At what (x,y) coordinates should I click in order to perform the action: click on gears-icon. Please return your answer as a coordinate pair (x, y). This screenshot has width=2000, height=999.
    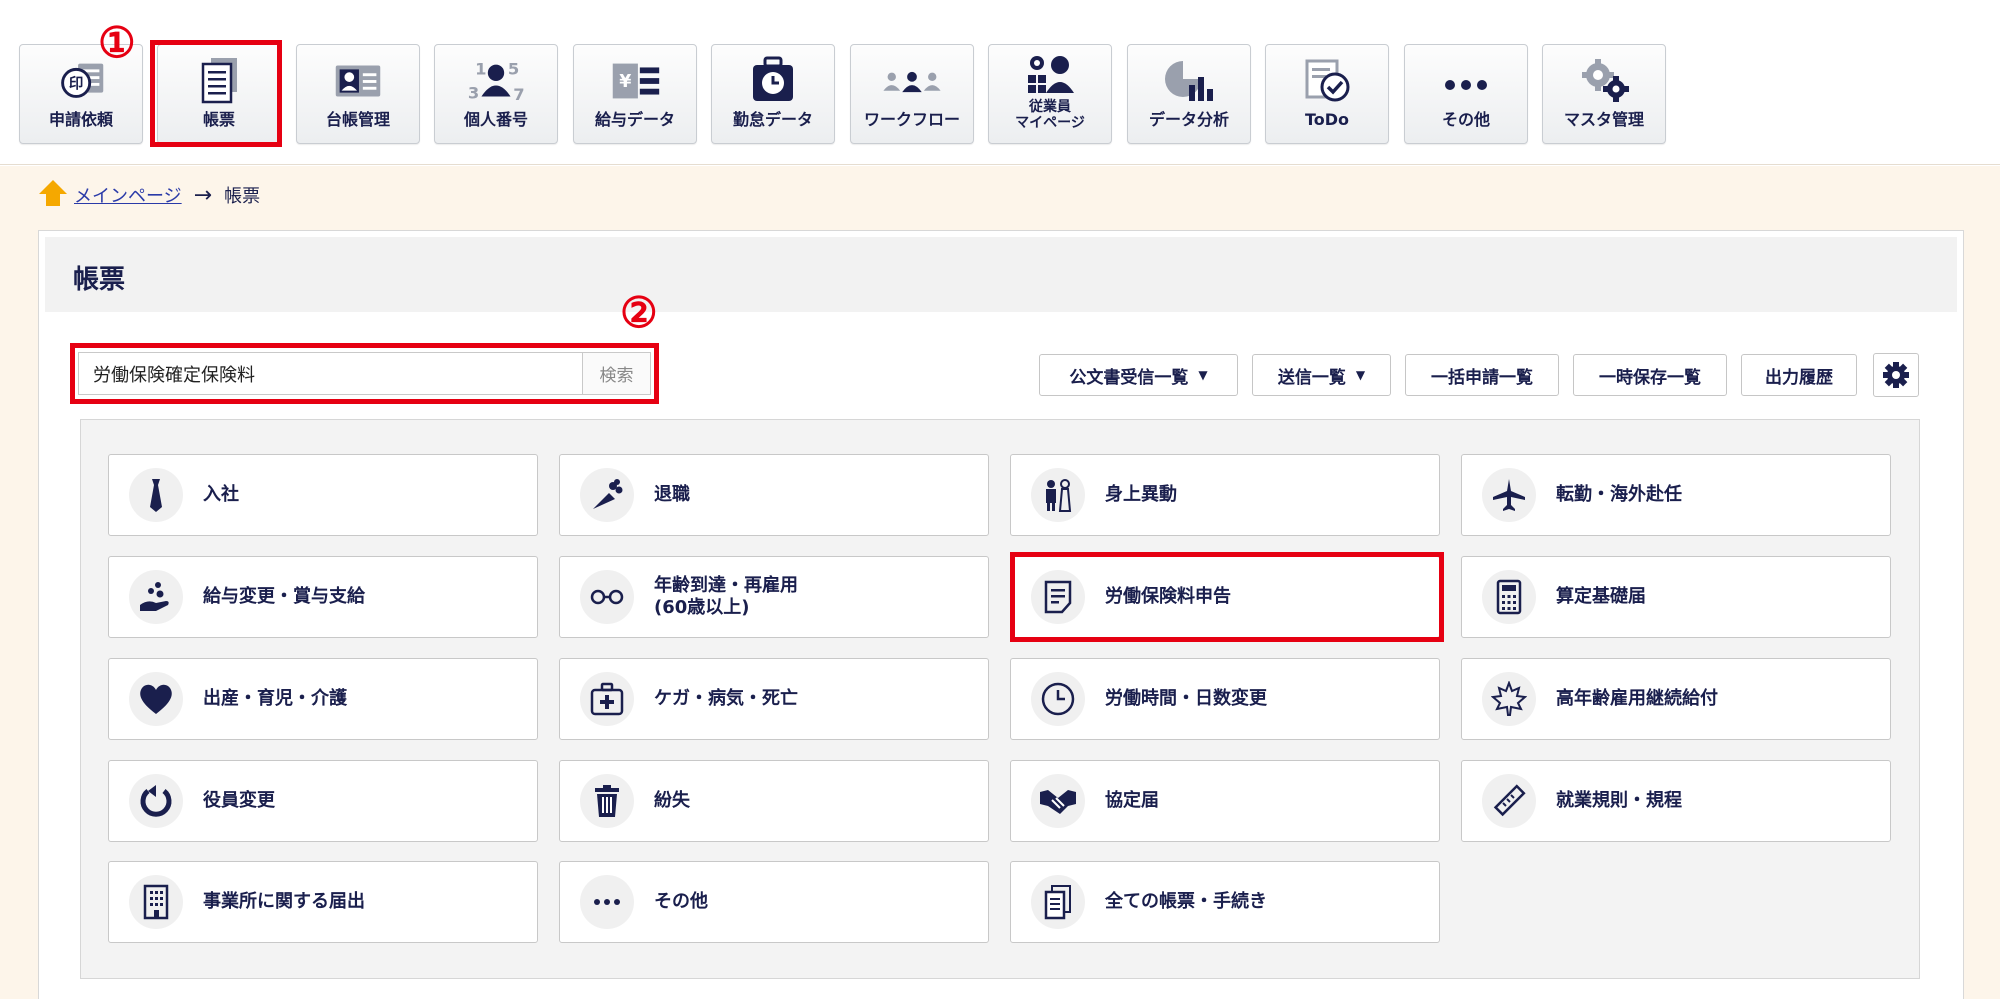
    Looking at the image, I should click on (1604, 81).